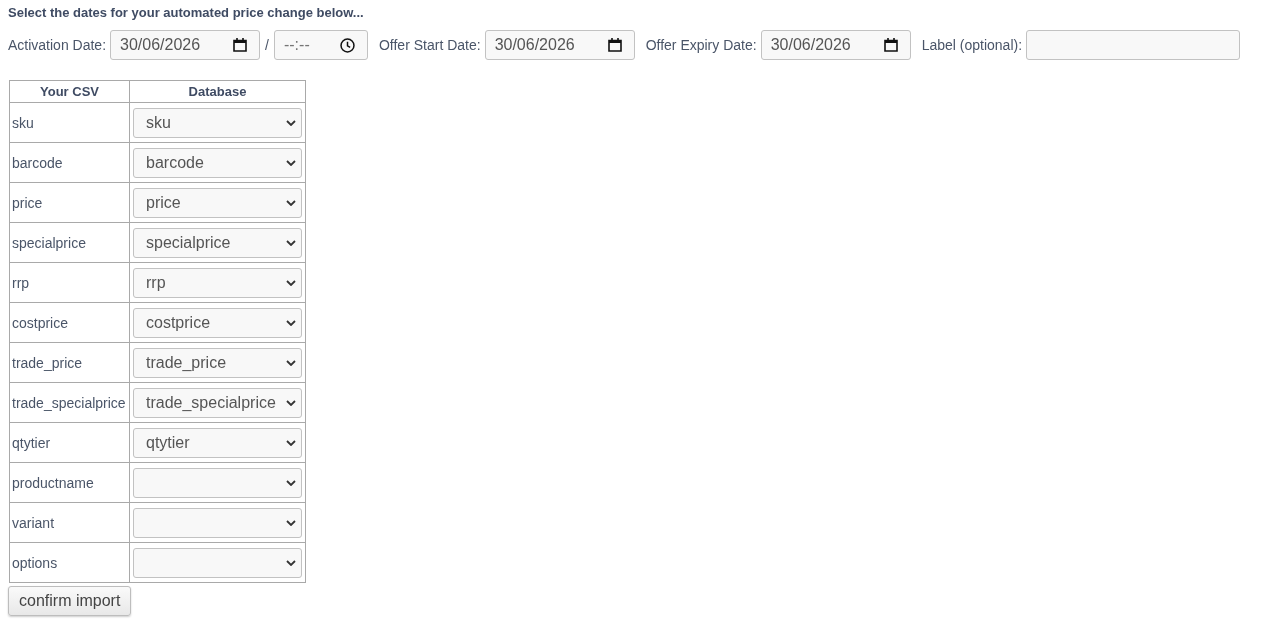 This screenshot has height=622, width=1272. Describe the element at coordinates (217, 282) in the screenshot. I see `dropdown: rrp` at that location.